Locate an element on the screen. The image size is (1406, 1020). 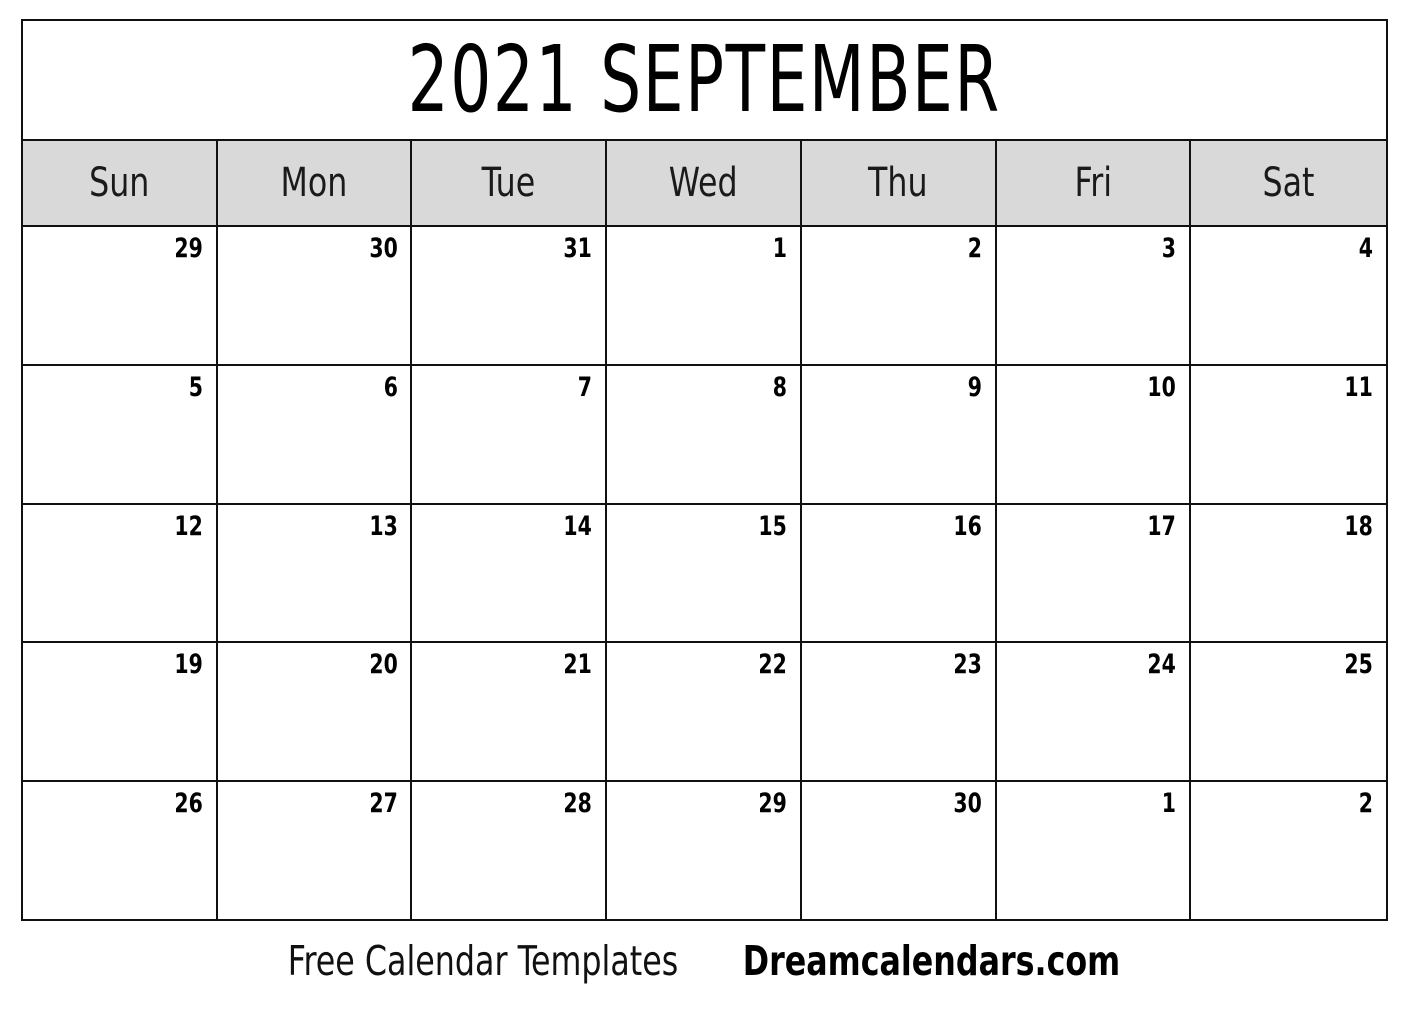
weekday-label: Tue is located at coordinates (508, 183).